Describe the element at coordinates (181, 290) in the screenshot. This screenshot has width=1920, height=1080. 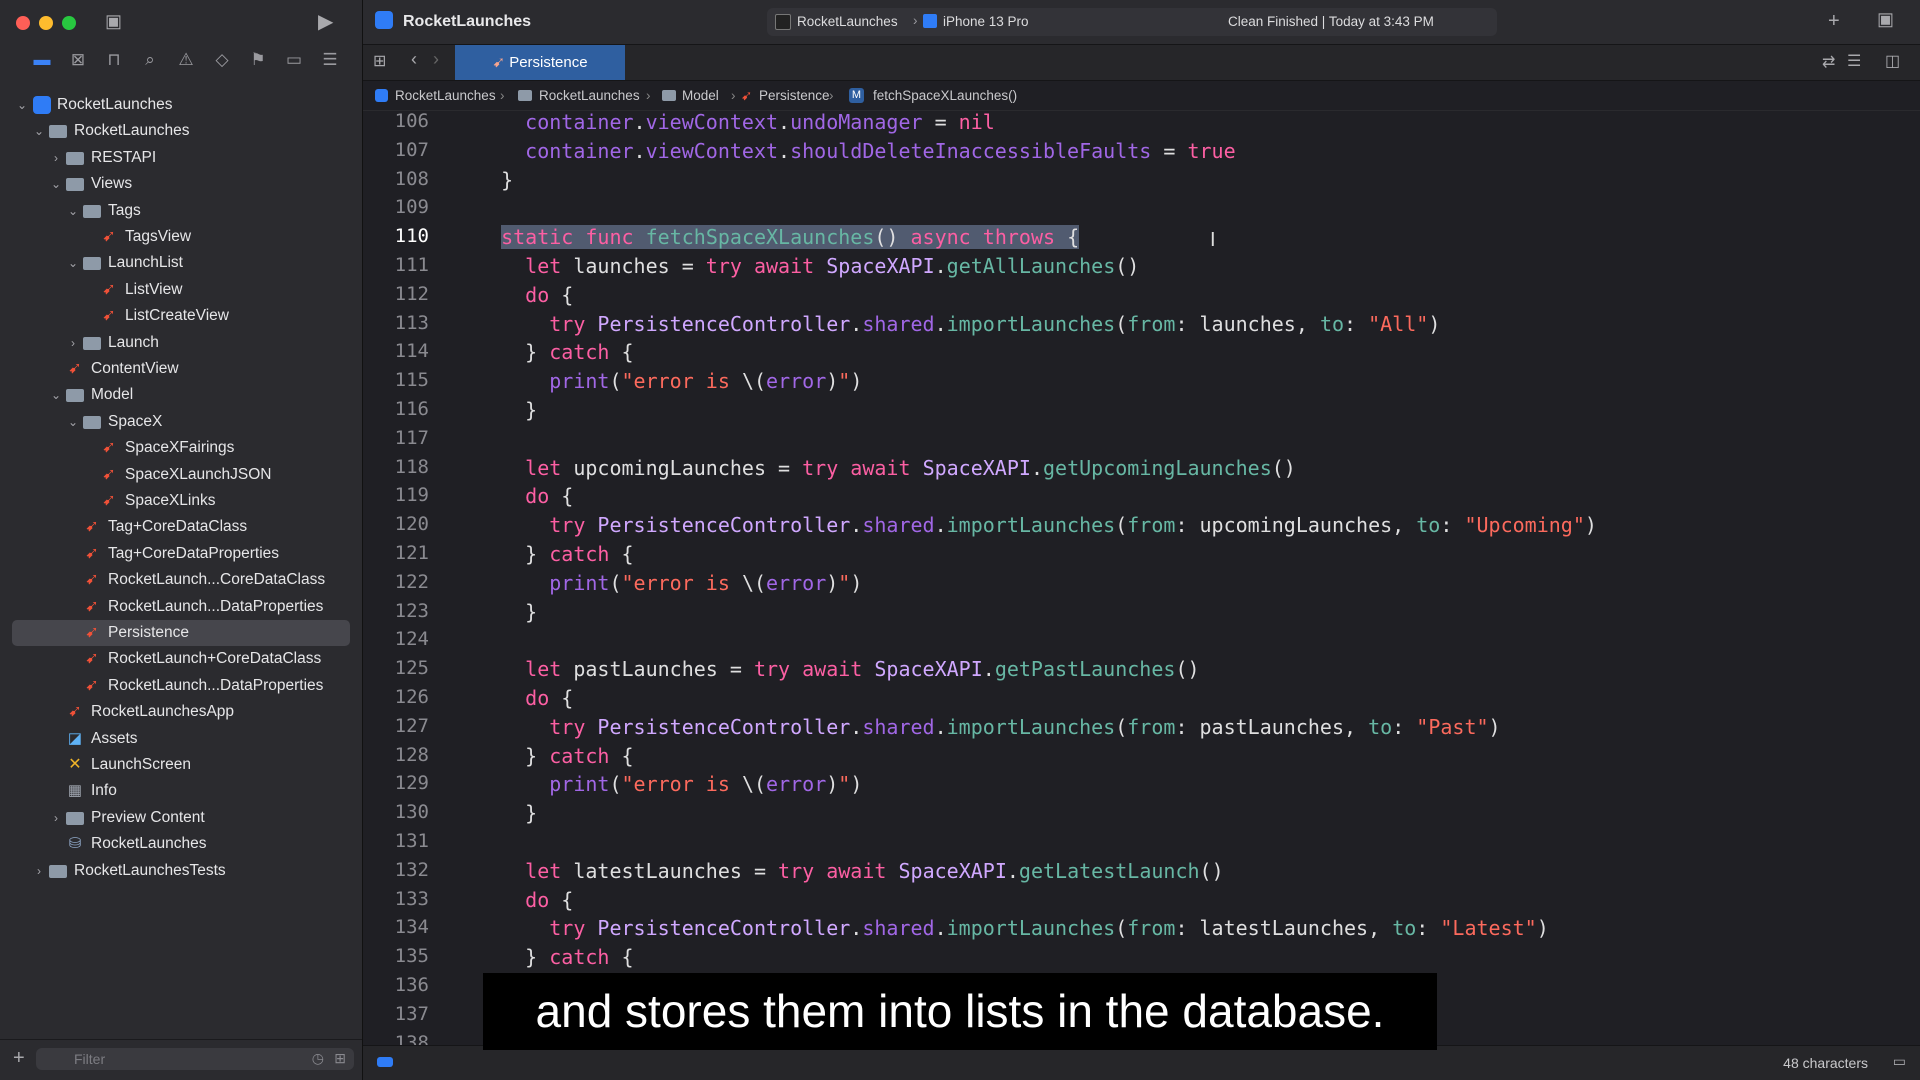
I see `tree-item: ➹ ListView` at that location.